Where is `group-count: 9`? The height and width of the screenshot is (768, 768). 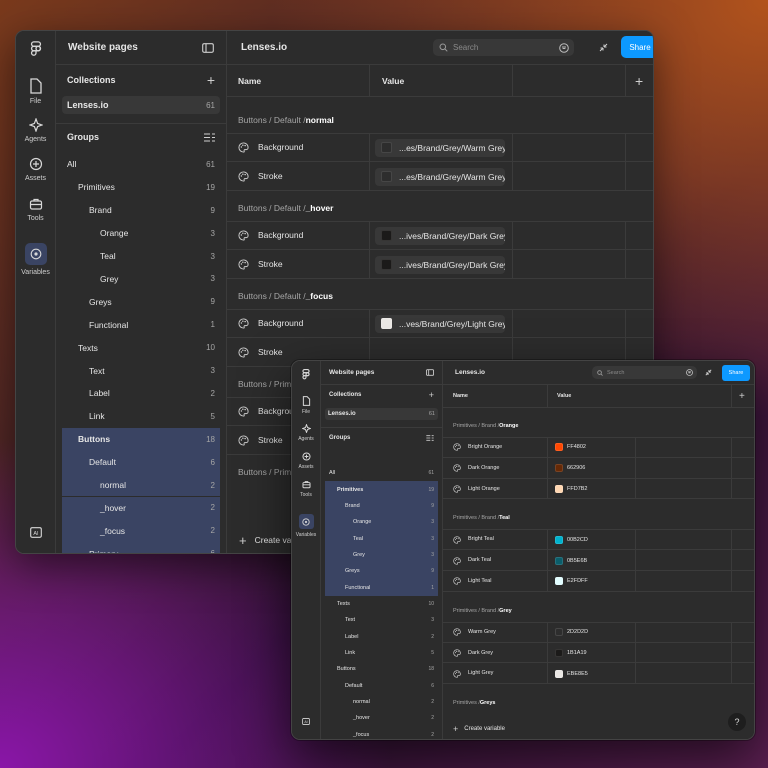
group-count: 9 is located at coordinates (432, 505).